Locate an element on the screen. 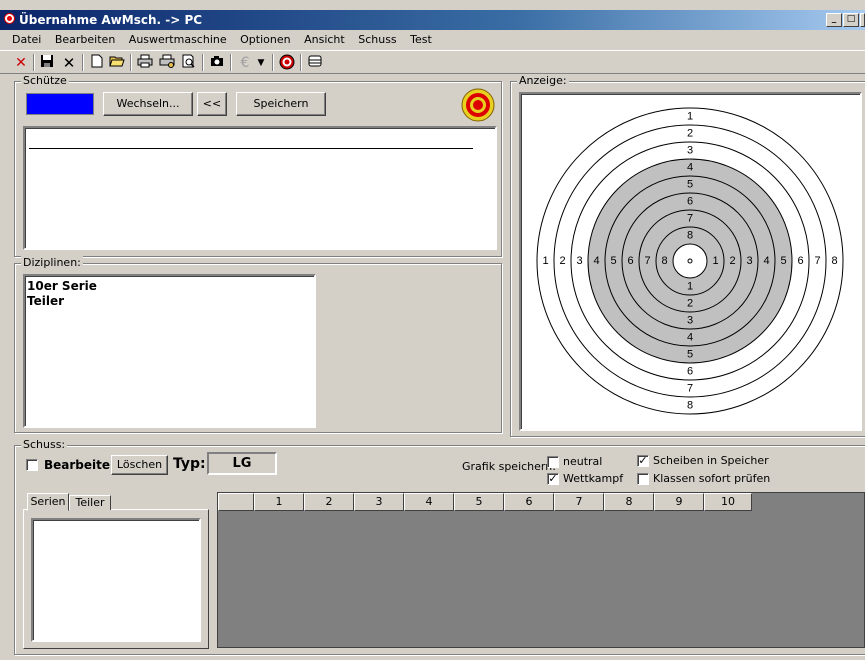 Image resolution: width=865 pixels, height=660 pixels. ring-label-left: 2 is located at coordinates (562, 261).